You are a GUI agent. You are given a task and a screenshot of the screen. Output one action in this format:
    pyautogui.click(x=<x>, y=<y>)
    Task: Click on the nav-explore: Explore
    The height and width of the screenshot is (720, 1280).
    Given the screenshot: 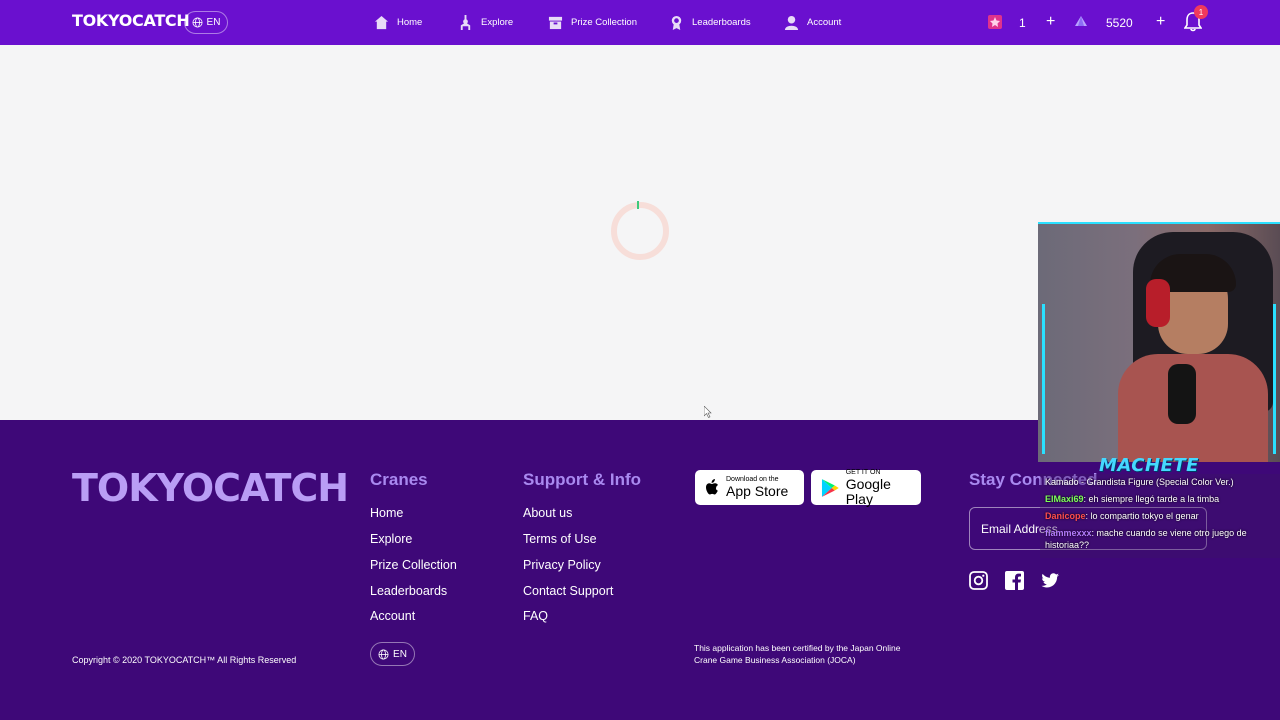 What is the action you would take?
    pyautogui.click(x=485, y=22)
    